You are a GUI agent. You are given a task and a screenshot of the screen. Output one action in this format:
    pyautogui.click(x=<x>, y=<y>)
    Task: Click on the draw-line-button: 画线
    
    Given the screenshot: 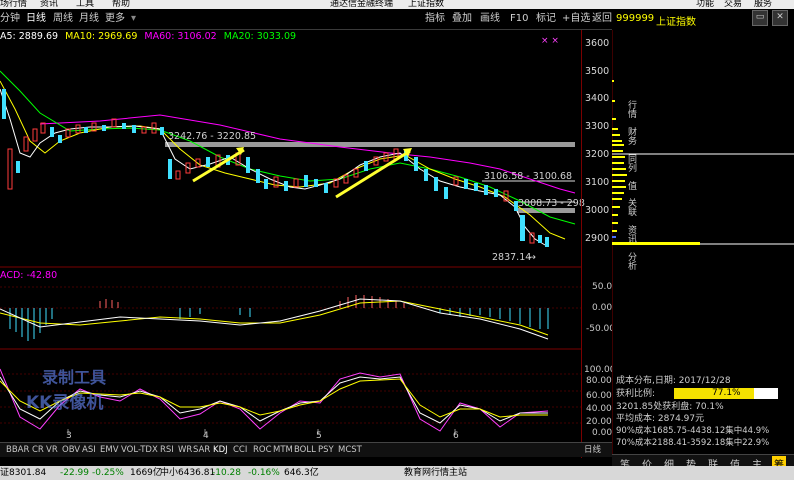 What is the action you would take?
    pyautogui.click(x=490, y=19)
    